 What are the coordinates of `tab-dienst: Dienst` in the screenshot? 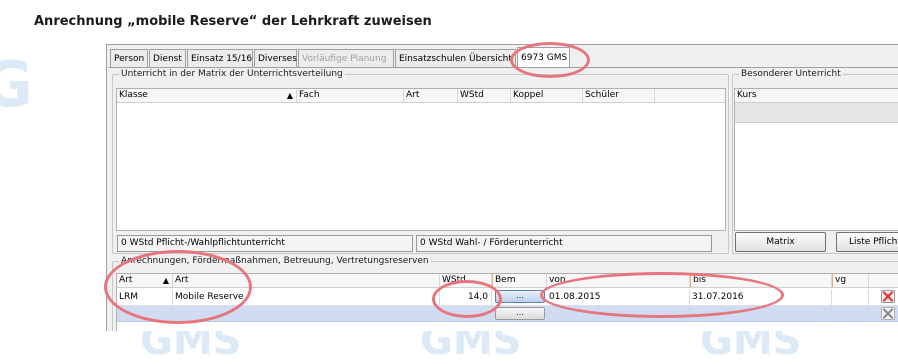 It's located at (167, 58).